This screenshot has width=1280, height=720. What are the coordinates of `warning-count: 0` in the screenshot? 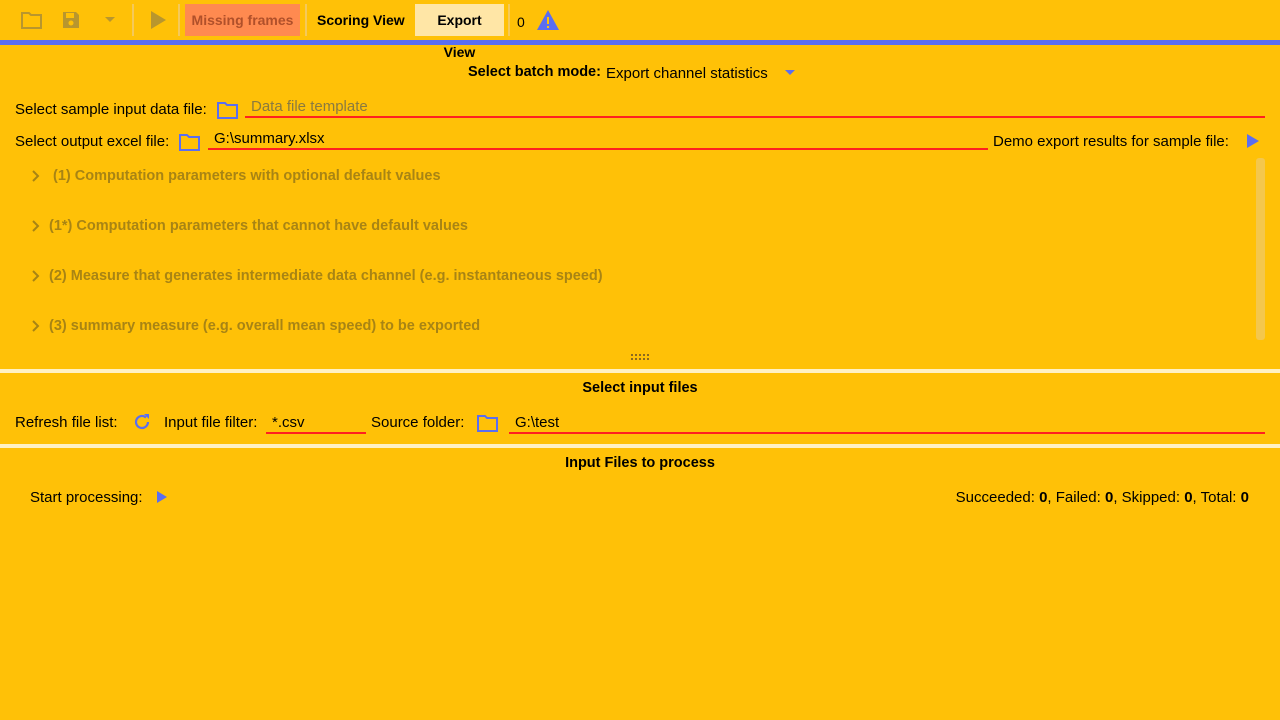 It's located at (521, 22).